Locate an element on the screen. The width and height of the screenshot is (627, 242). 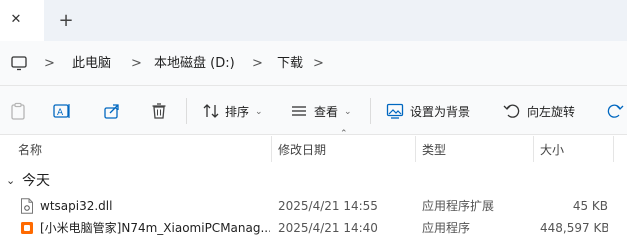
svg-text: A is located at coordinates (60, 113).